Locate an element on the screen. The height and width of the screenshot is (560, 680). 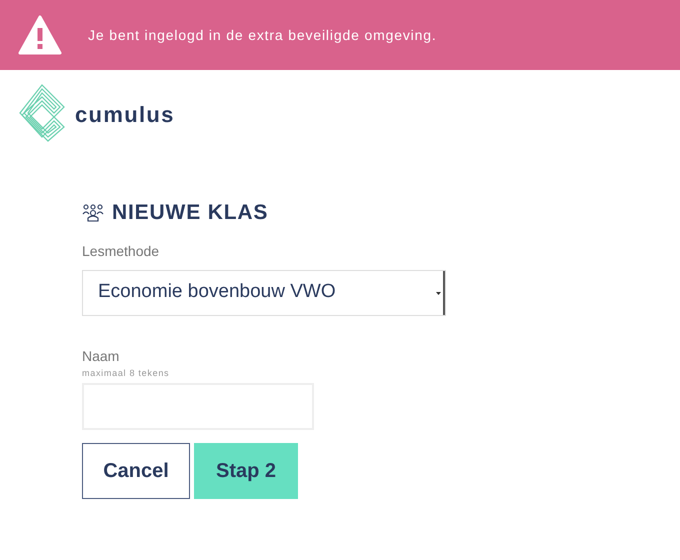
next-button: Stap 2 is located at coordinates (246, 471).